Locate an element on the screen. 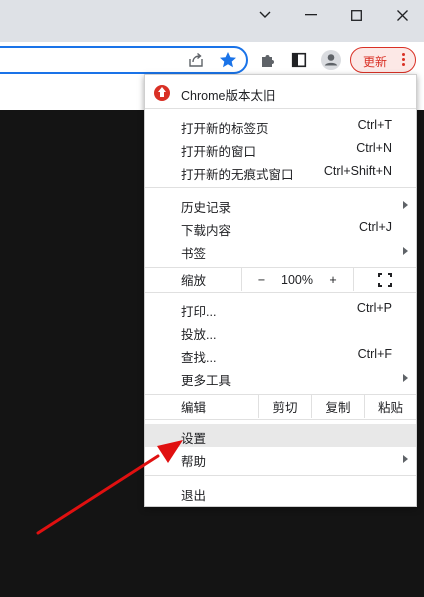  puzzle-icon is located at coordinates (268, 61).